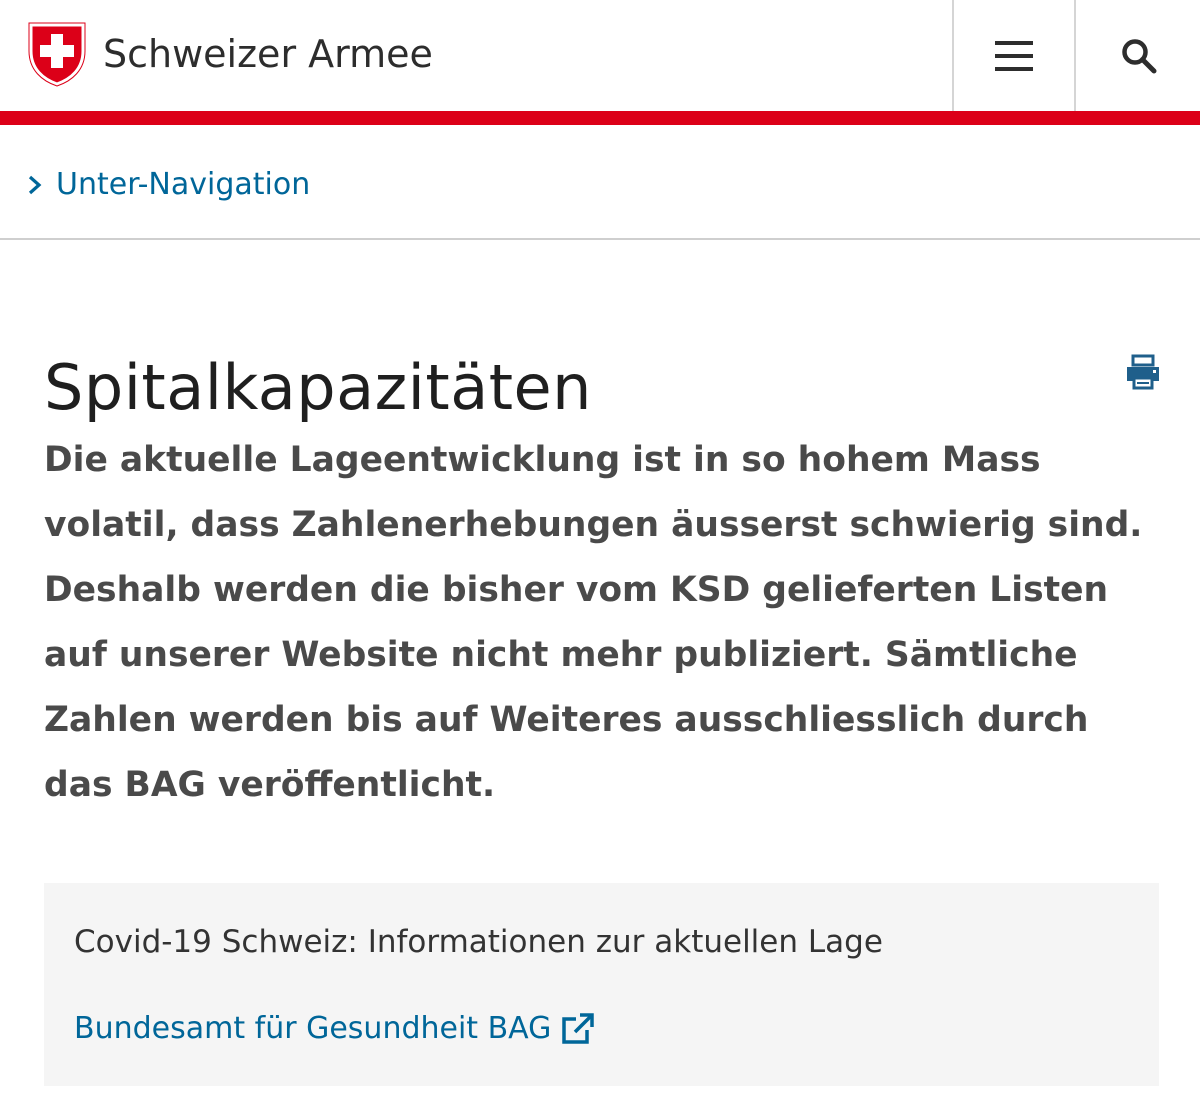 The height and width of the screenshot is (1120, 1200). Describe the element at coordinates (600, 118) in the screenshot. I see `header-accent-bar` at that location.